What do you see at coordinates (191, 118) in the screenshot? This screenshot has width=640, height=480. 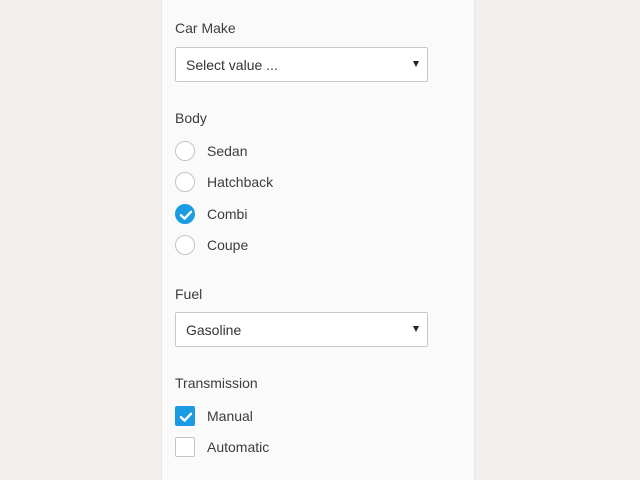 I see `body-label: Body` at bounding box center [191, 118].